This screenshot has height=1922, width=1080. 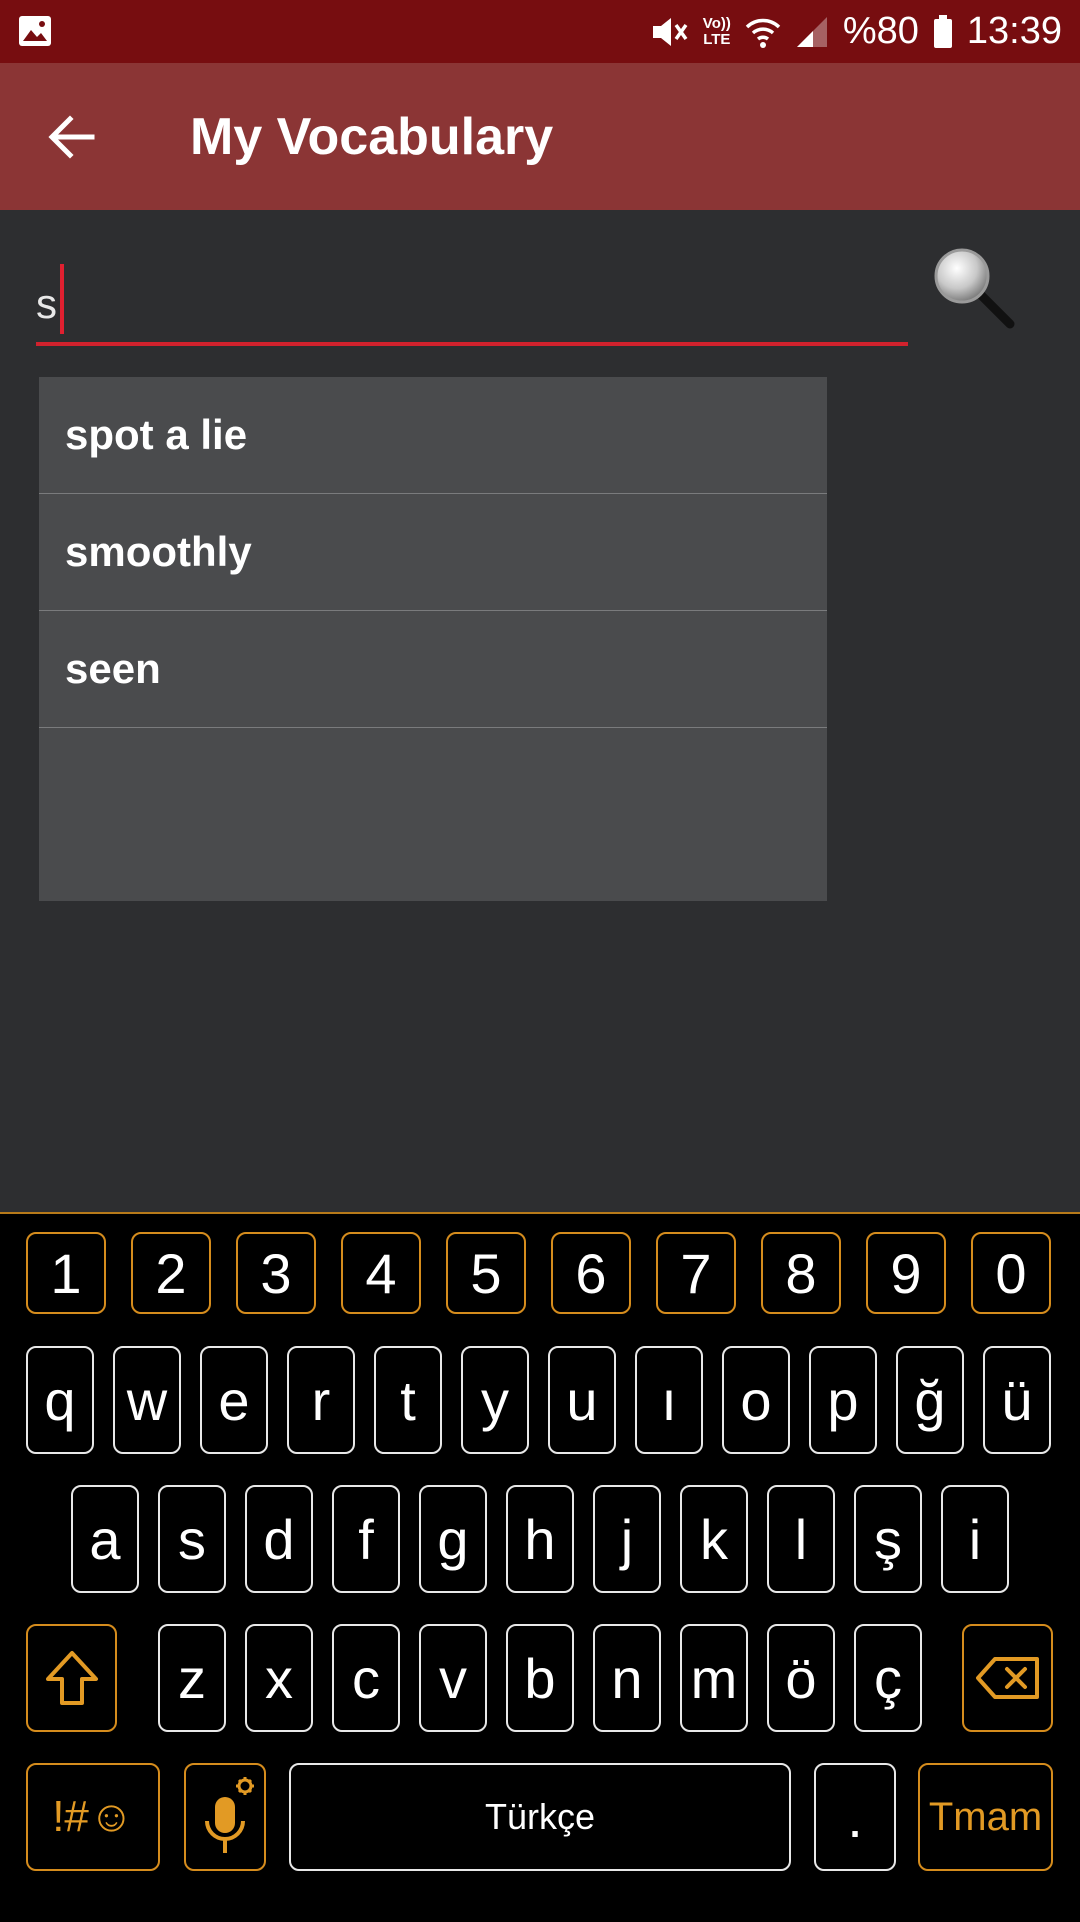 What do you see at coordinates (591, 1273) in the screenshot?
I see `key-6: 6` at bounding box center [591, 1273].